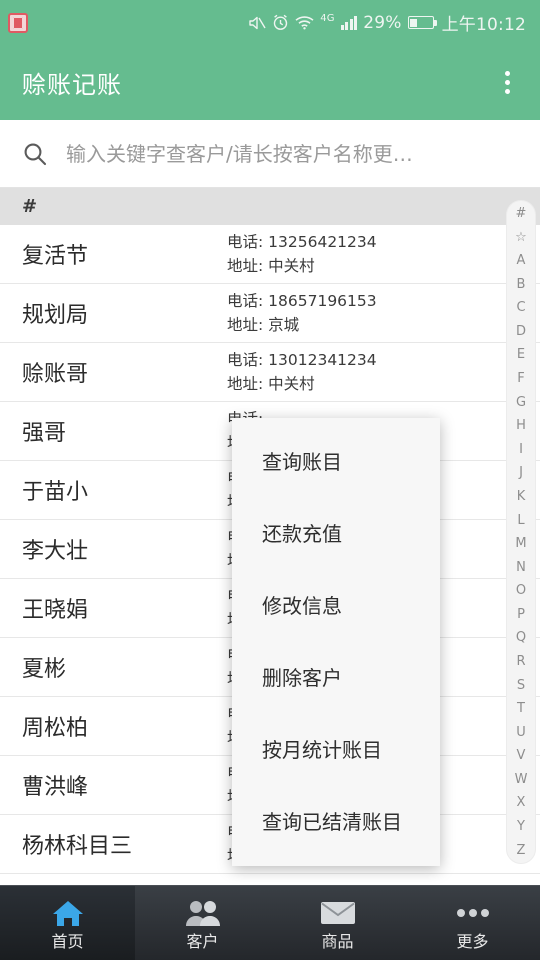 This screenshot has width=540, height=960. Describe the element at coordinates (521, 496) in the screenshot. I see `index-letter: K` at that location.